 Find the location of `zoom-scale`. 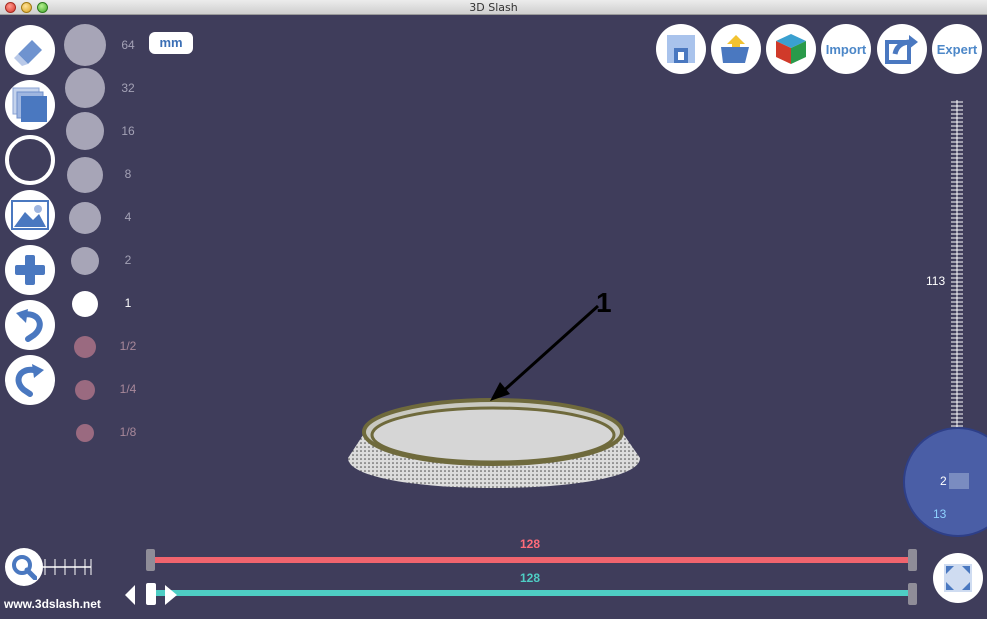

zoom-scale is located at coordinates (68, 567).